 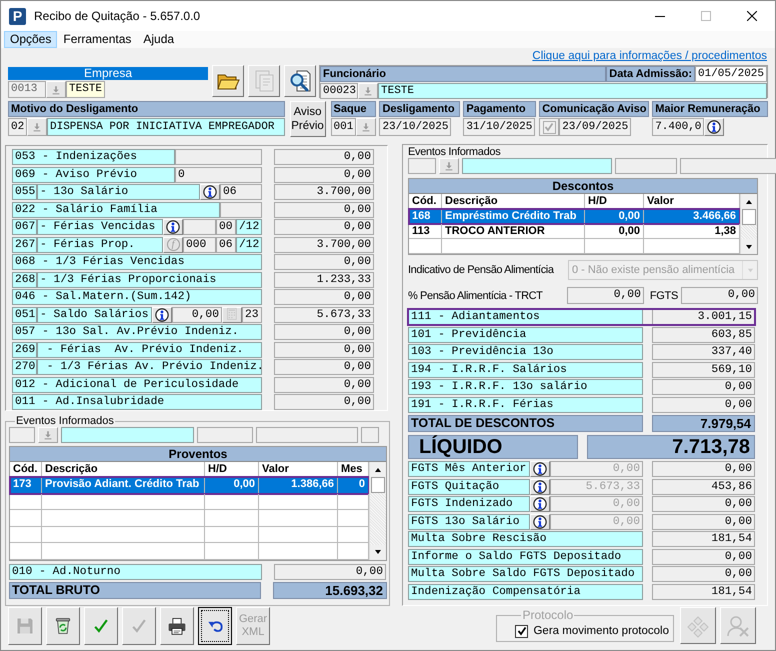 I want to click on undo-button, so click(x=215, y=626).